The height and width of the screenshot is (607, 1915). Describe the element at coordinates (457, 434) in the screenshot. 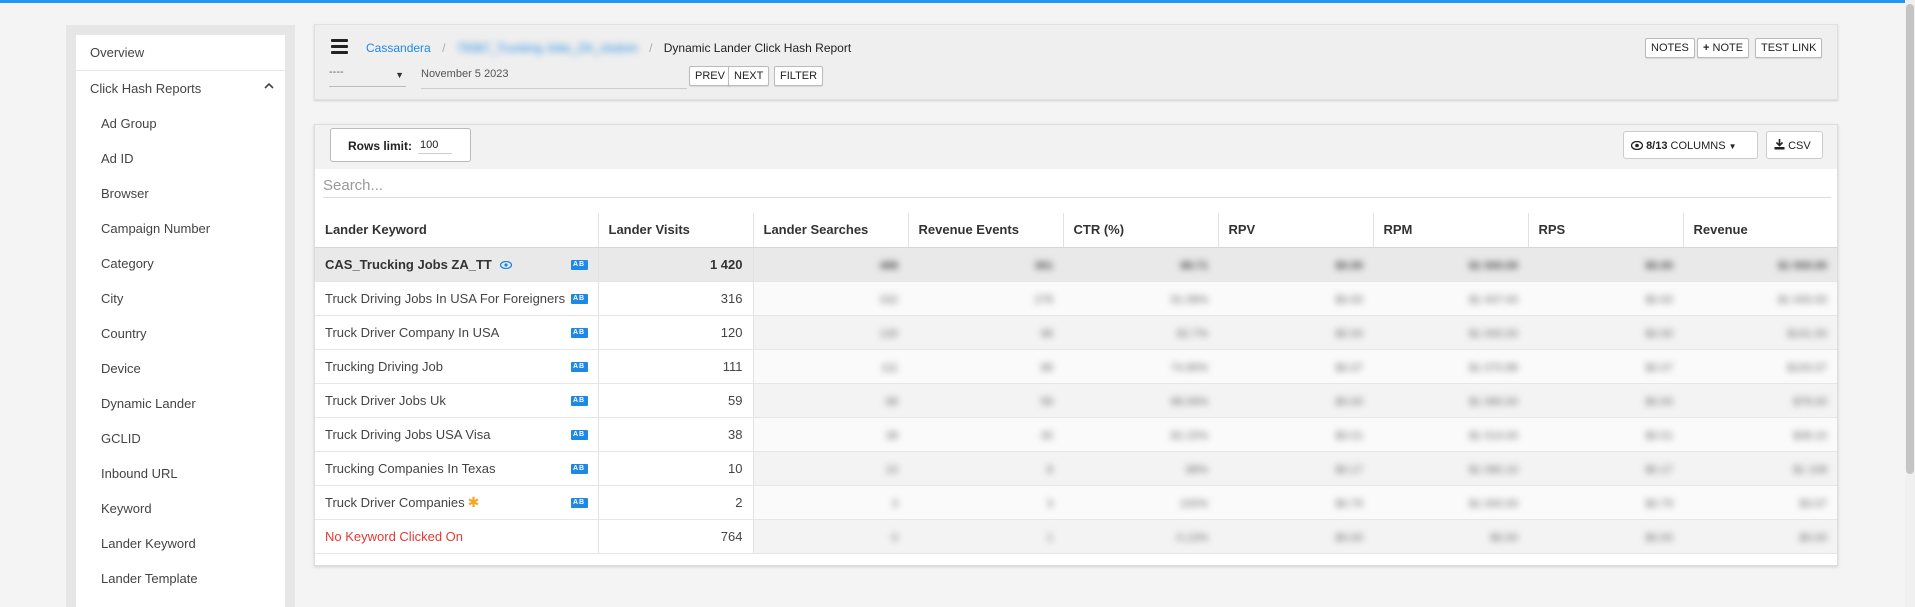

I see `keyword-cell: Truck Driving Jobs USA Visa AB` at that location.